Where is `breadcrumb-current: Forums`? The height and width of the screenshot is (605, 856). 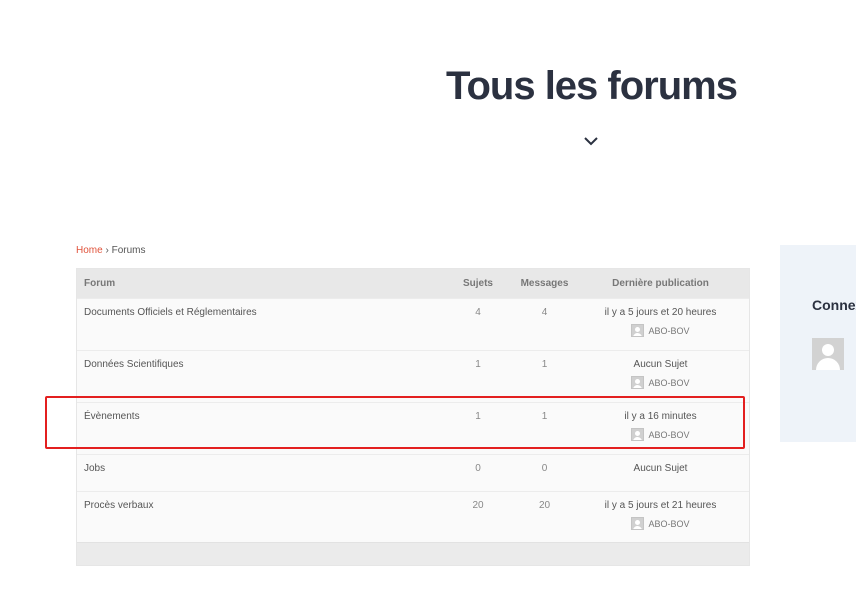 breadcrumb-current: Forums is located at coordinates (128, 250).